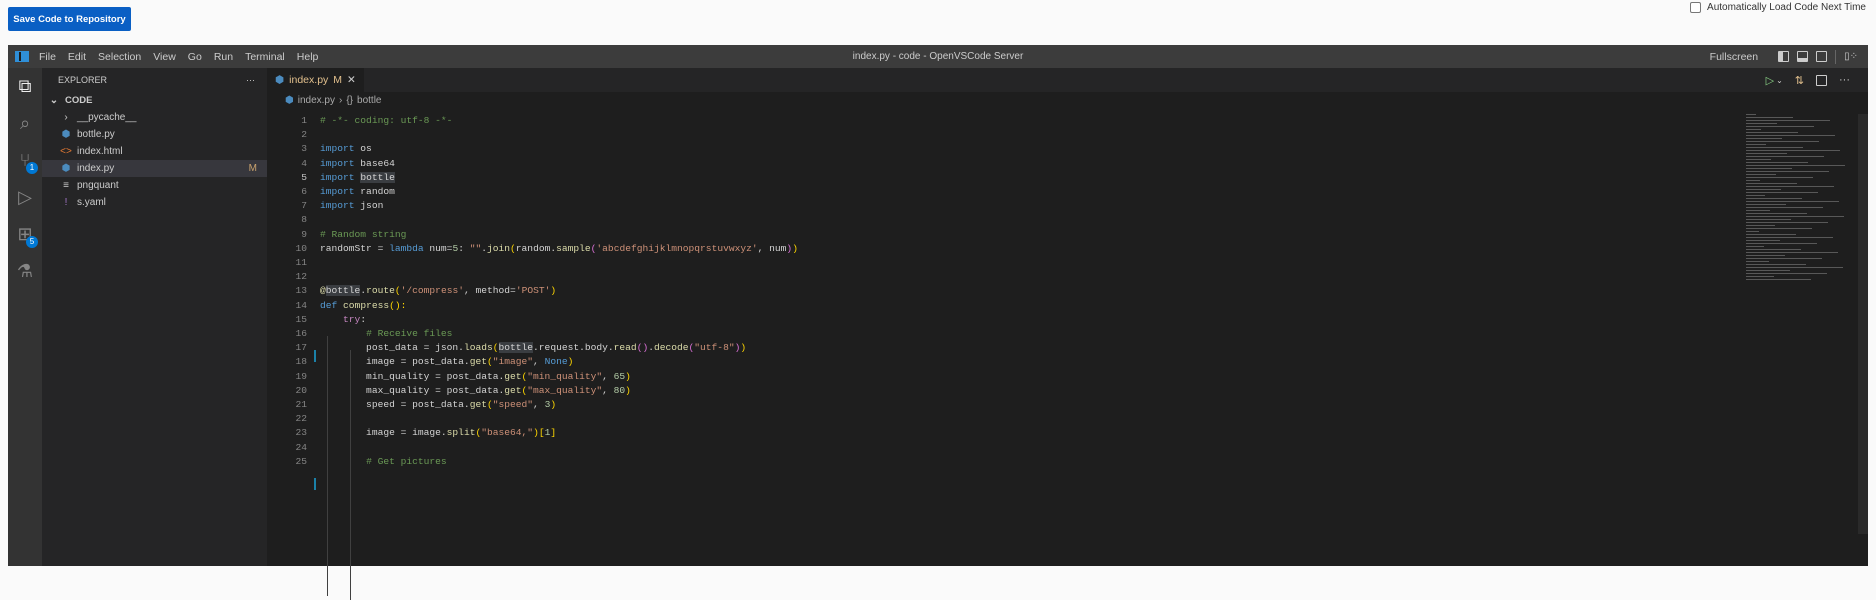  What do you see at coordinates (315, 80) in the screenshot?
I see `tab-index-py: ⬢ index.py M ✕` at bounding box center [315, 80].